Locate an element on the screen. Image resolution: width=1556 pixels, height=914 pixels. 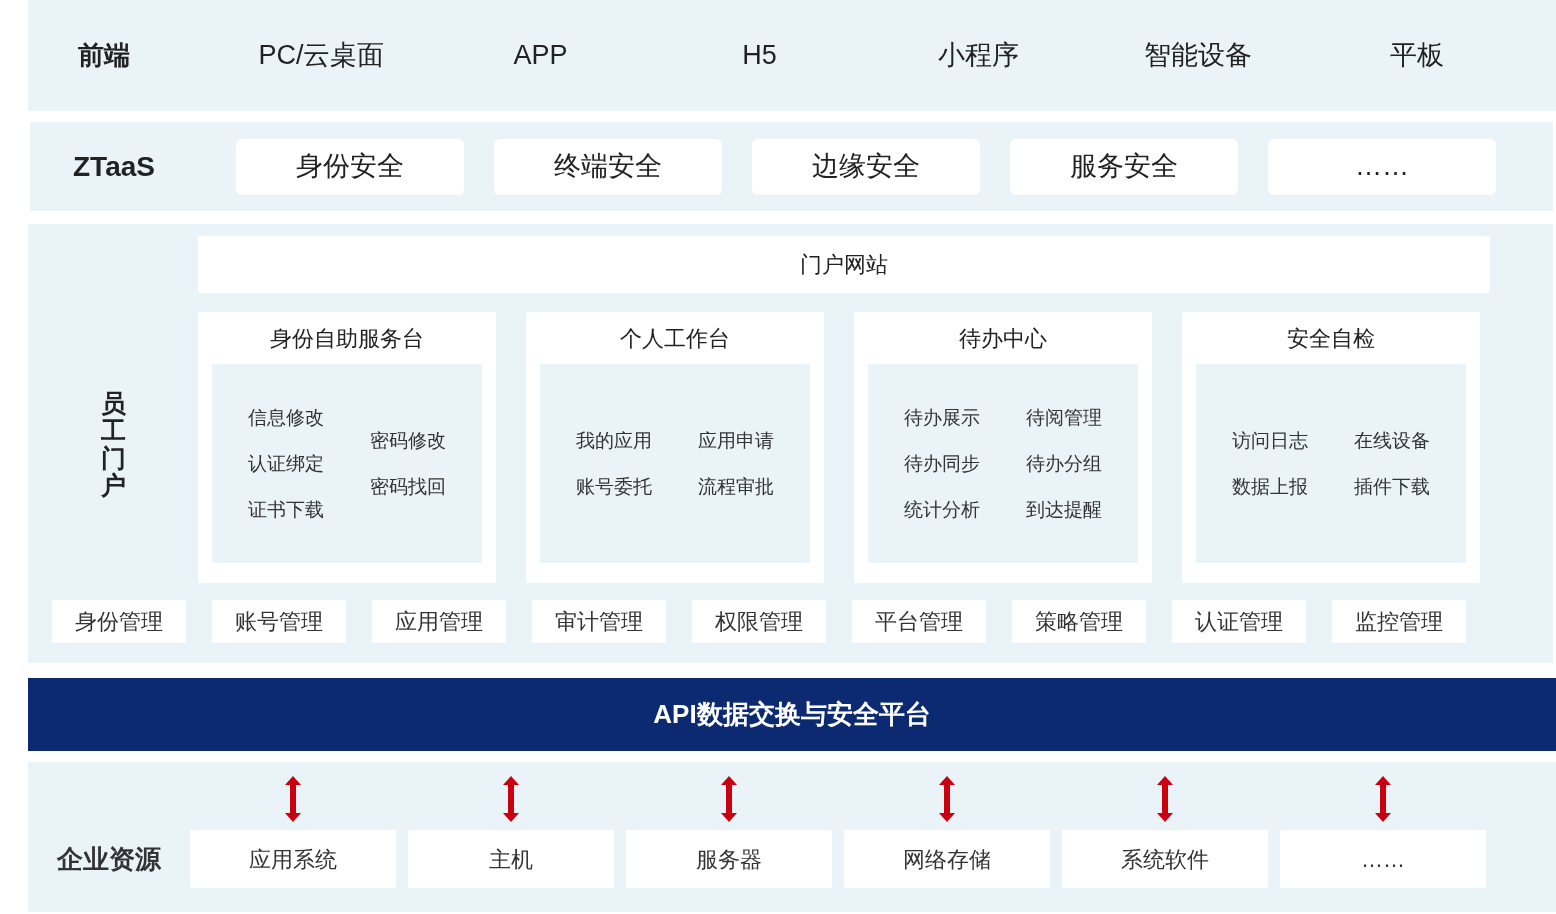
resource-module: 服务器 is located at coordinates (729, 859).